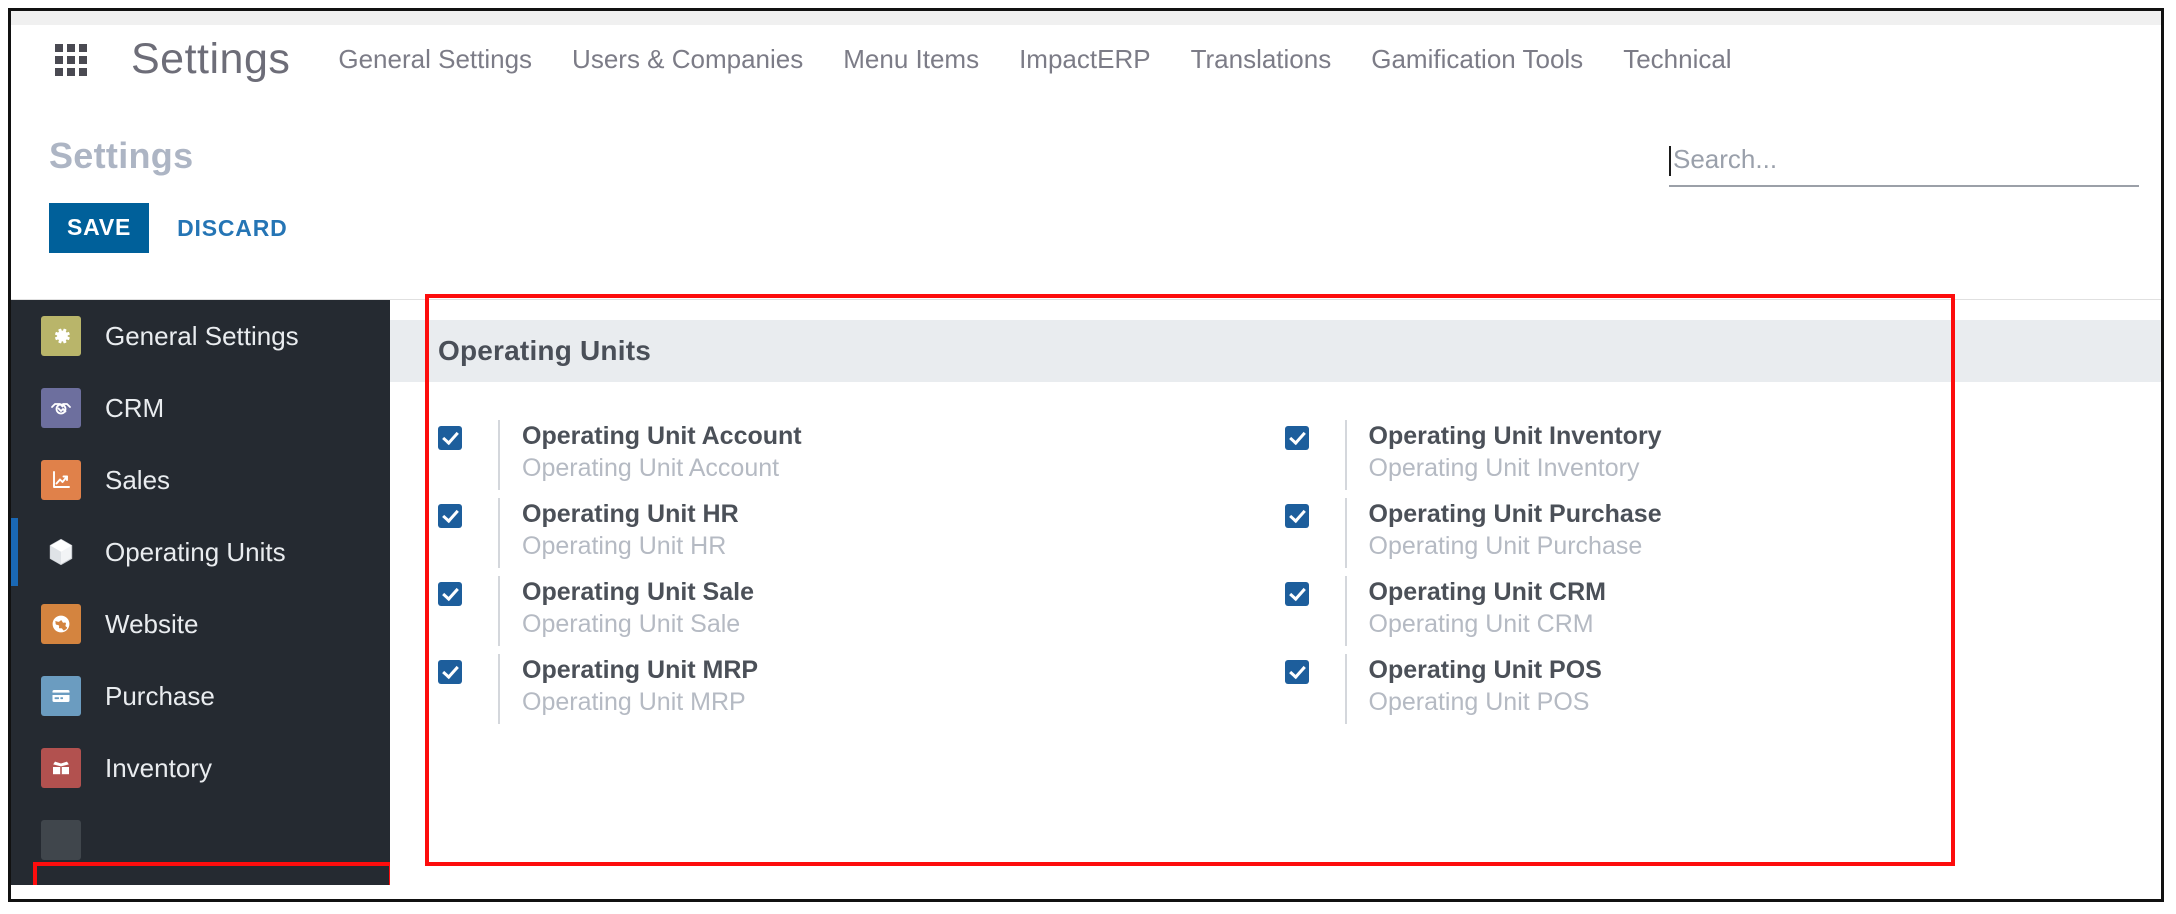 The height and width of the screenshot is (914, 2176). I want to click on action-button-row: SAVE DISCARD, so click(175, 228).